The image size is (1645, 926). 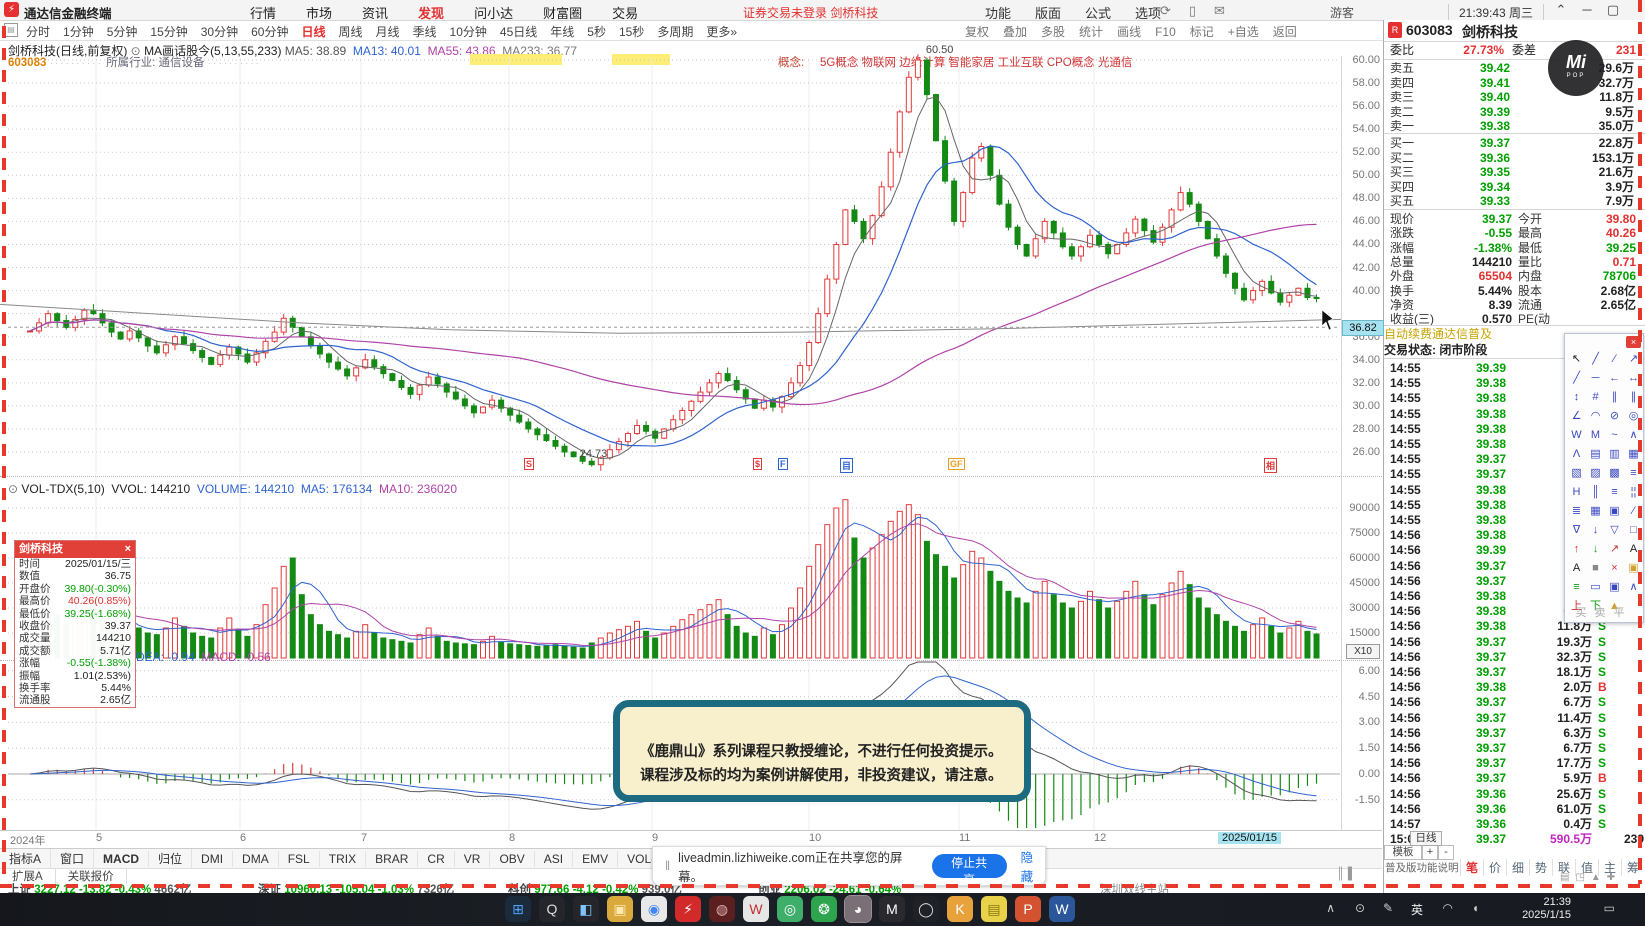 I want to click on maximize-button: ▢, so click(x=1613, y=10).